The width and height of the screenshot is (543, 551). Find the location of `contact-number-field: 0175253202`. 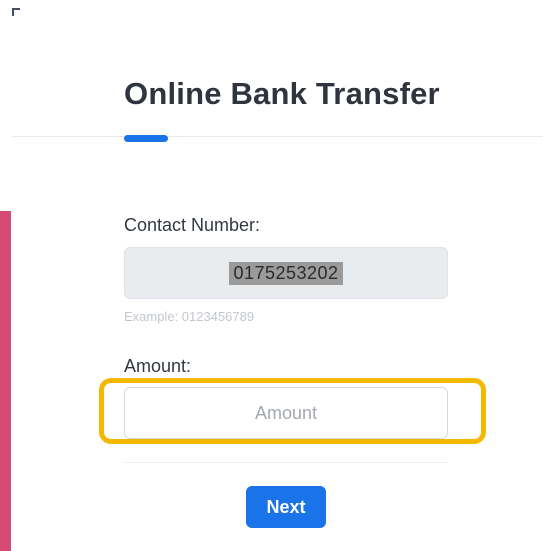

contact-number-field: 0175253202 is located at coordinates (286, 273).